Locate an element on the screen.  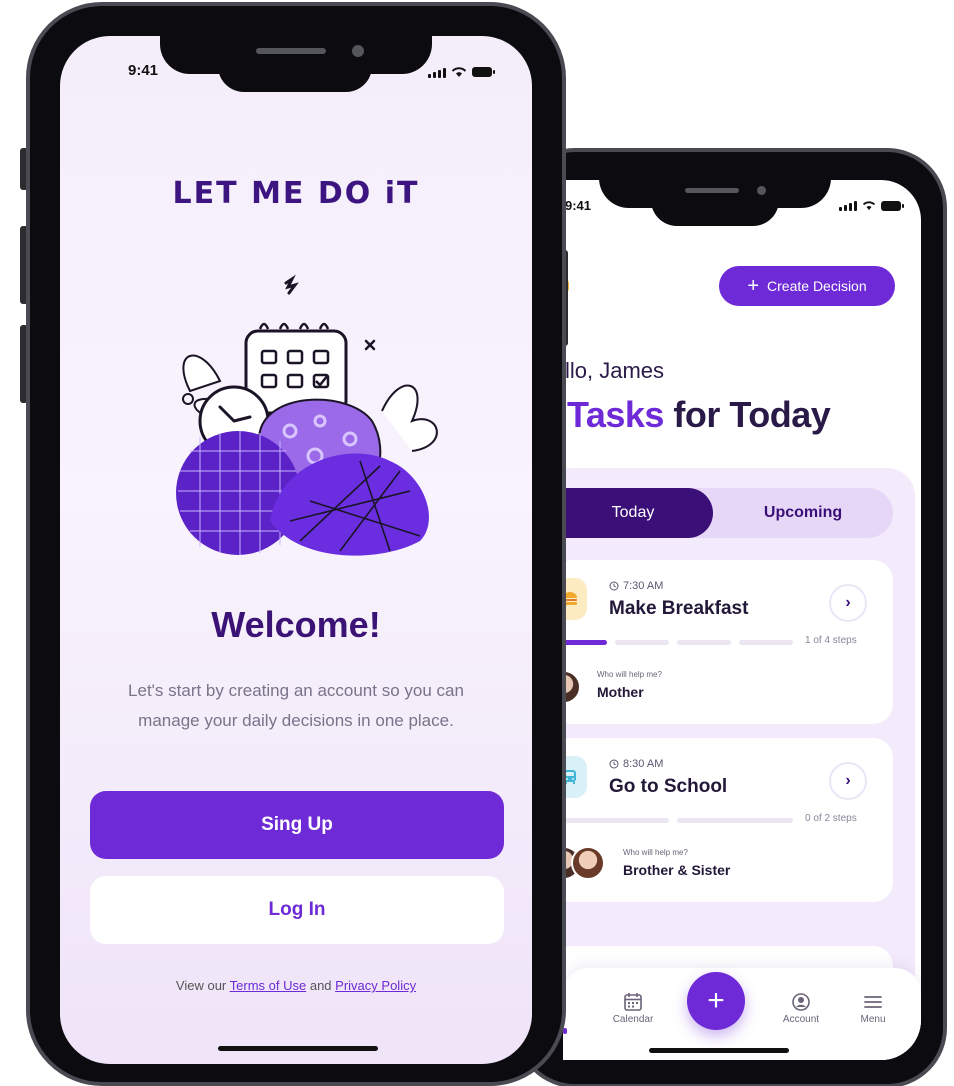
greeting: llo, James is located at coordinates (615, 370).